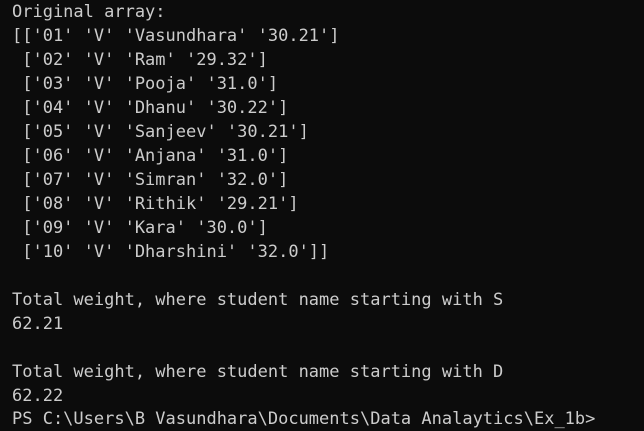  I want to click on output-line-row-10: ['10' 'V' 'Dharshini' '32.0']], so click(171, 252).